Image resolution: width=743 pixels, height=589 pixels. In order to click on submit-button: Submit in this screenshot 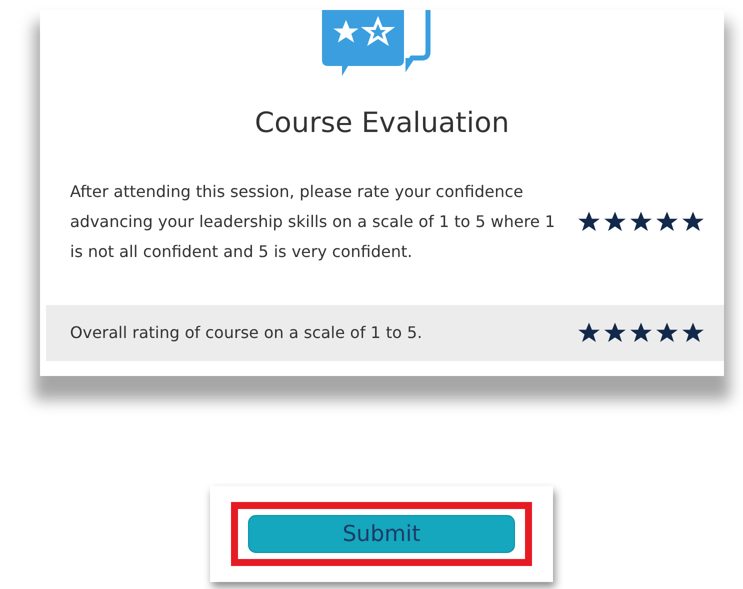, I will do `click(381, 534)`.